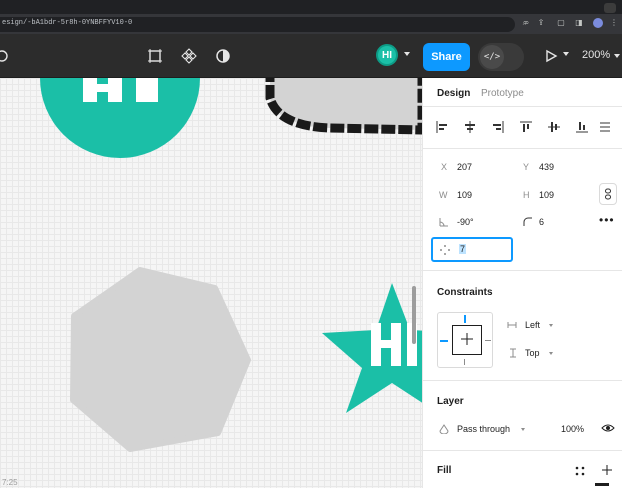 The width and height of the screenshot is (622, 488). What do you see at coordinates (488, 340) in the screenshot?
I see `constraint-right-handle` at bounding box center [488, 340].